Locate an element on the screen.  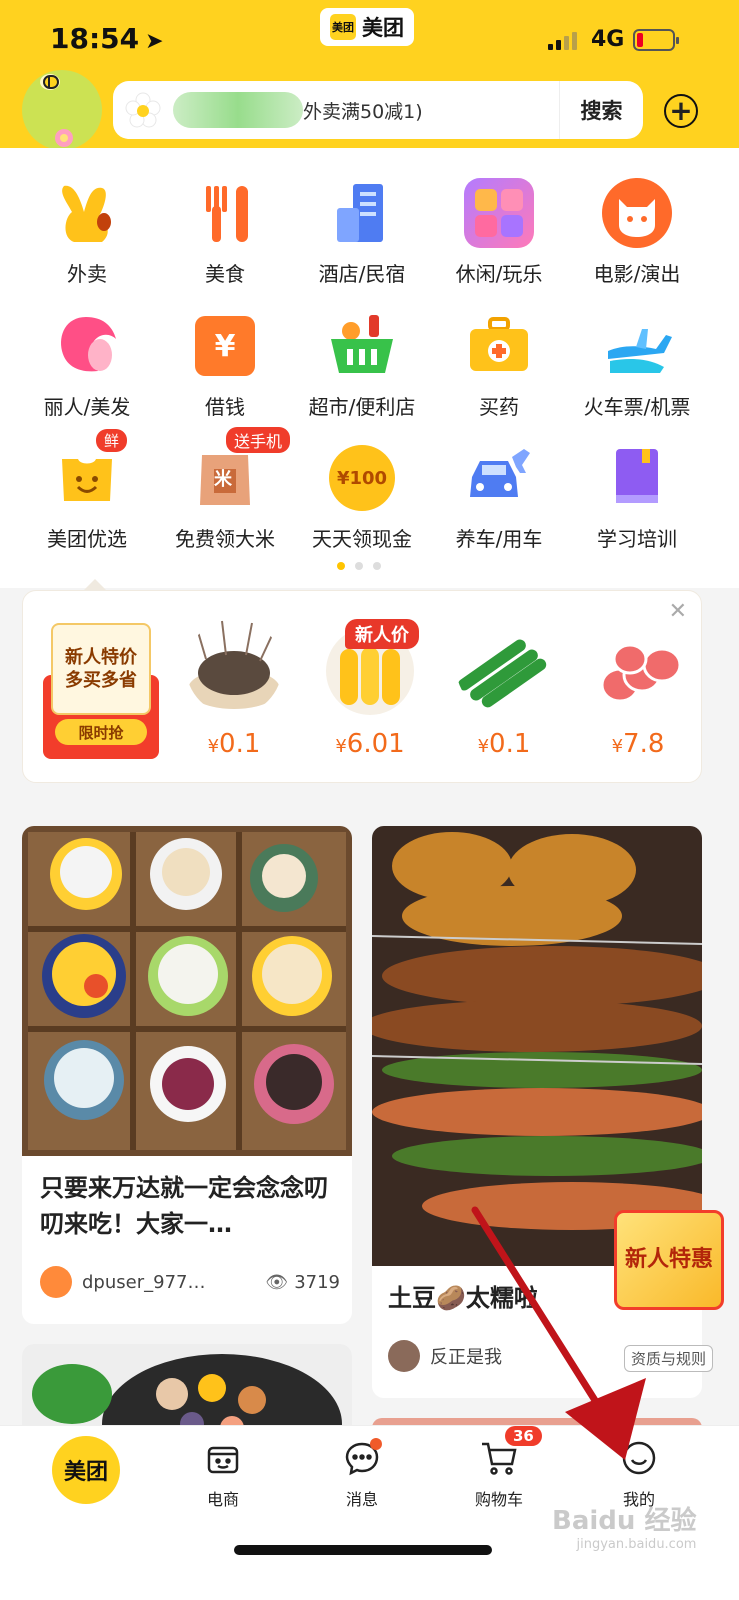
meituan-logo-icon: 美团 is located at coordinates (343, 27).